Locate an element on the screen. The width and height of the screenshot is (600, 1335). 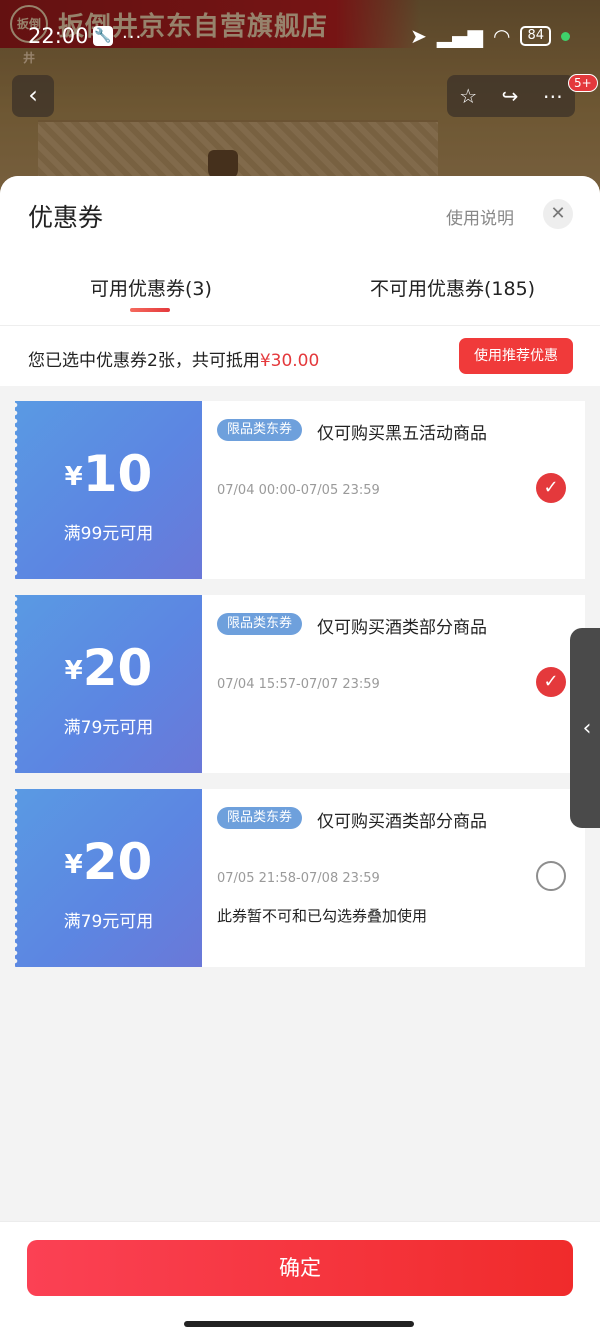
back-button: ‹ is located at coordinates (33, 96).